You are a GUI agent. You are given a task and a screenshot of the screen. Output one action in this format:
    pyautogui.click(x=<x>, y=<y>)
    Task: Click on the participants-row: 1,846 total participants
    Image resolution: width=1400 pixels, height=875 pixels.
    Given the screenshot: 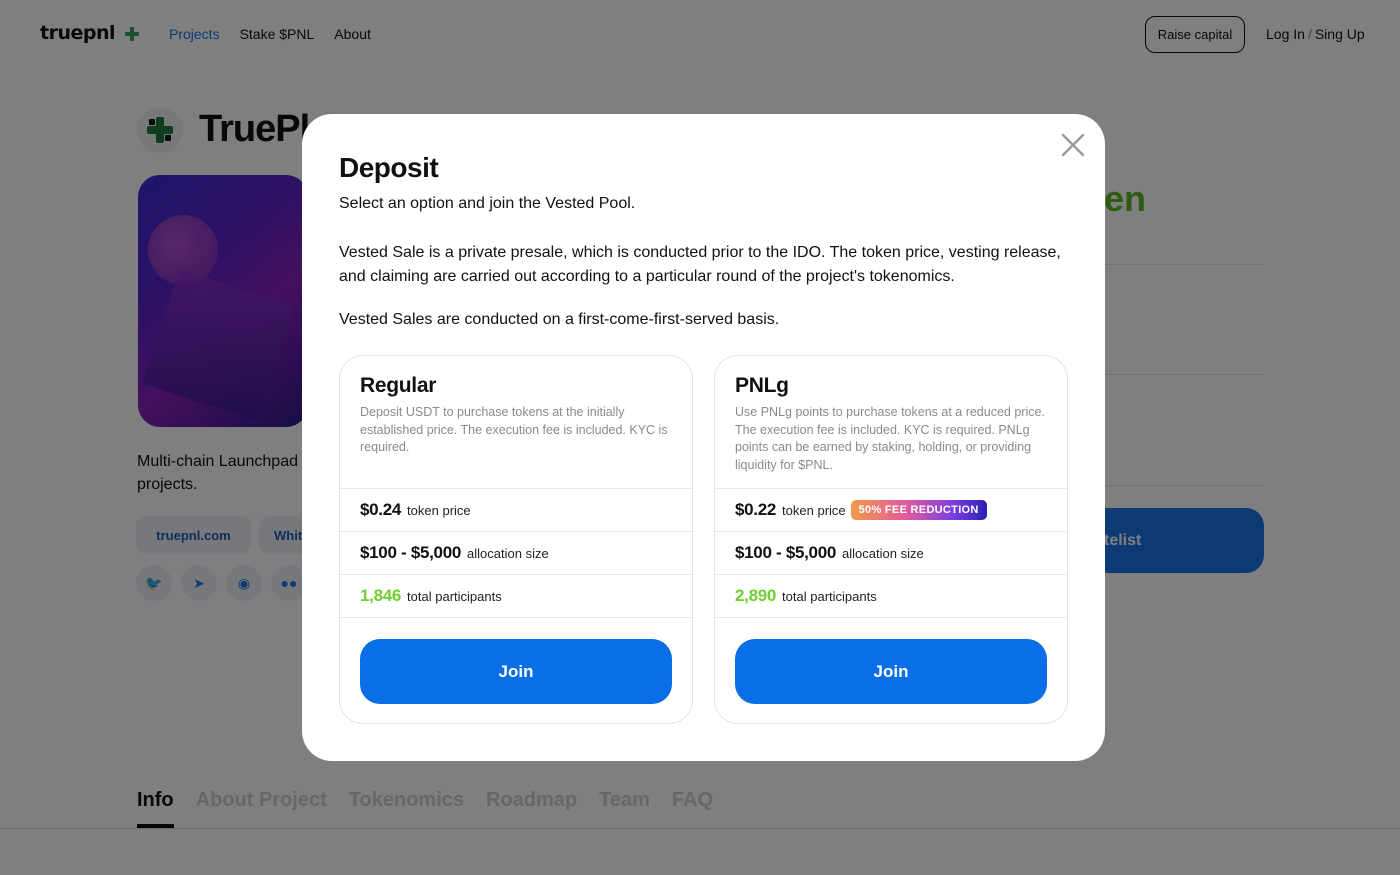 What is the action you would take?
    pyautogui.click(x=516, y=595)
    